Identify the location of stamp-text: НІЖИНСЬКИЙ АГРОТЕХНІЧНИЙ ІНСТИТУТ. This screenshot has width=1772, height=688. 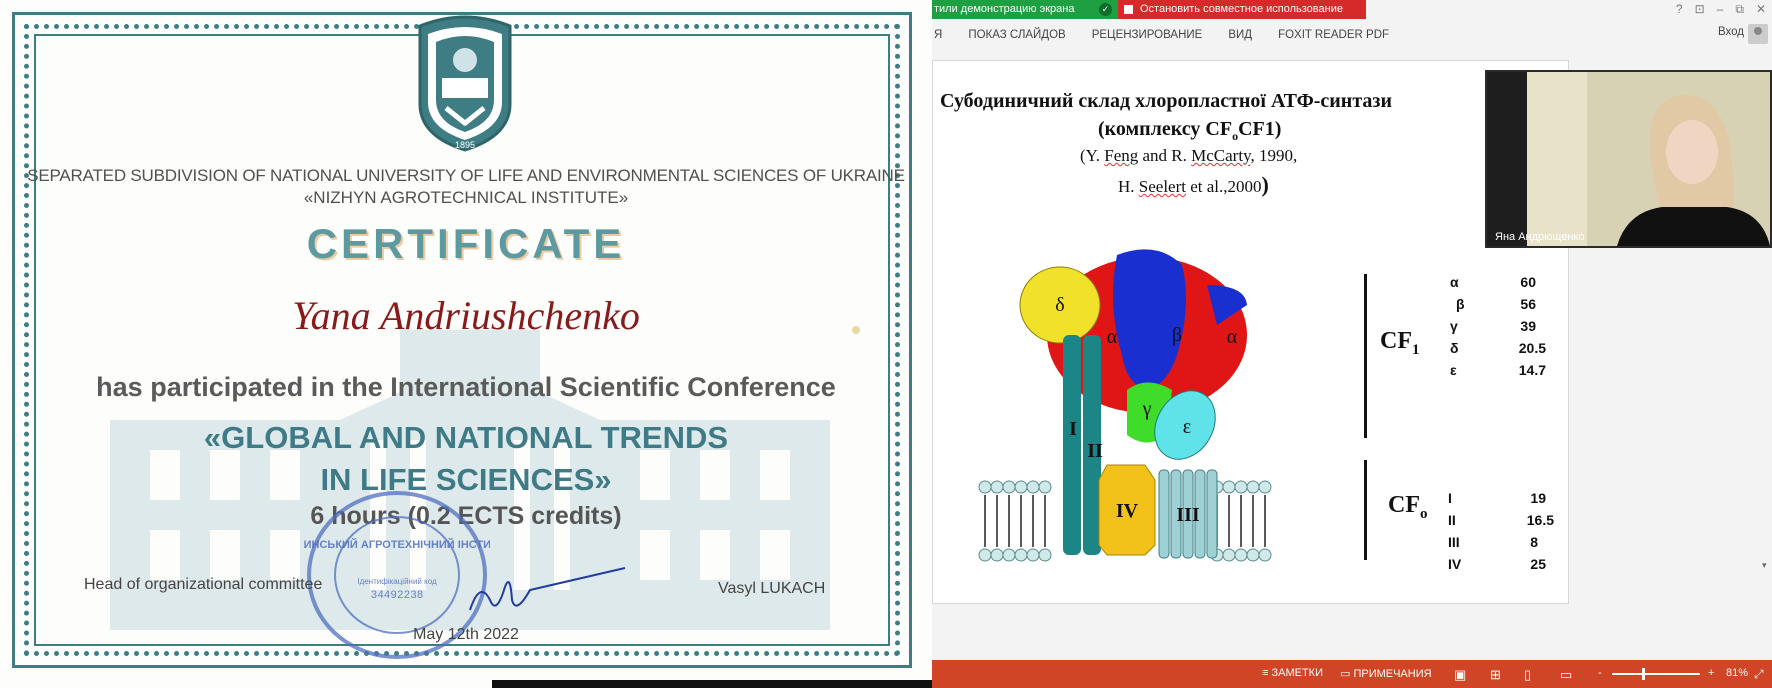
(397, 544).